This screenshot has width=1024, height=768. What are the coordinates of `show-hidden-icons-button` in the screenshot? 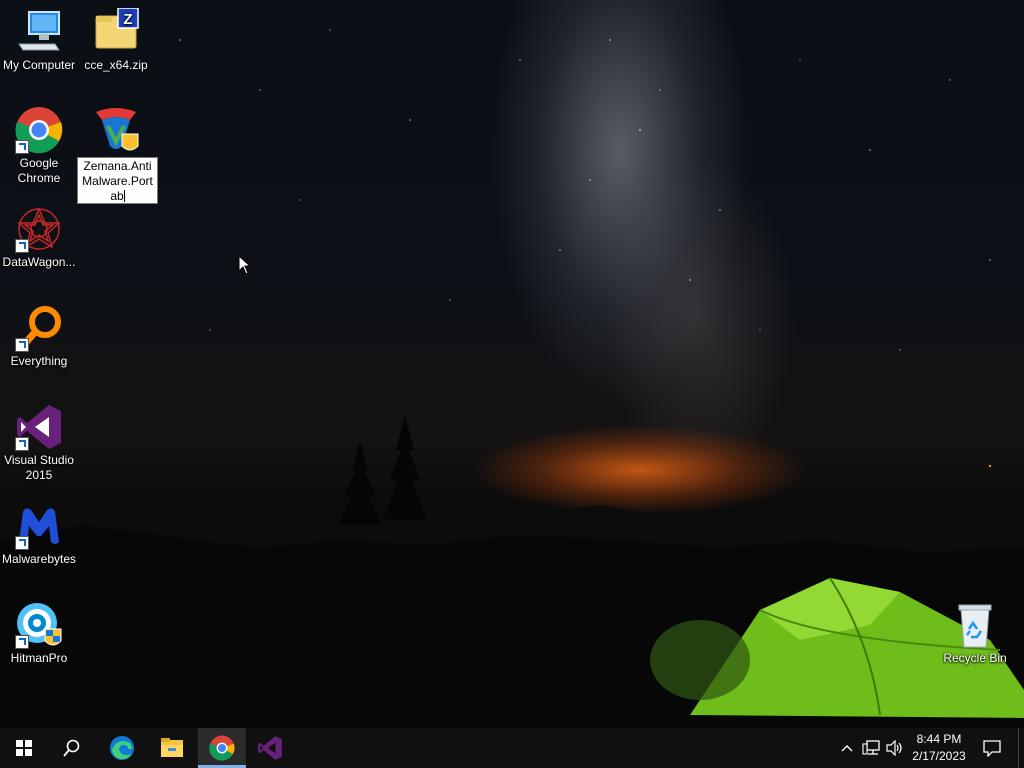 It's located at (847, 748).